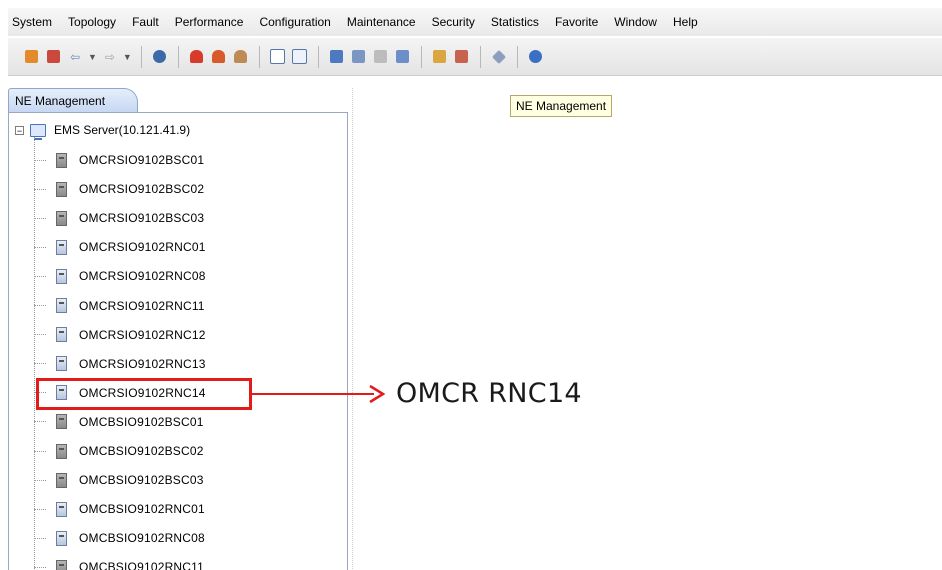 Image resolution: width=942 pixels, height=570 pixels. What do you see at coordinates (127, 57) in the screenshot?
I see `forward-dropdown-icon: ▼` at bounding box center [127, 57].